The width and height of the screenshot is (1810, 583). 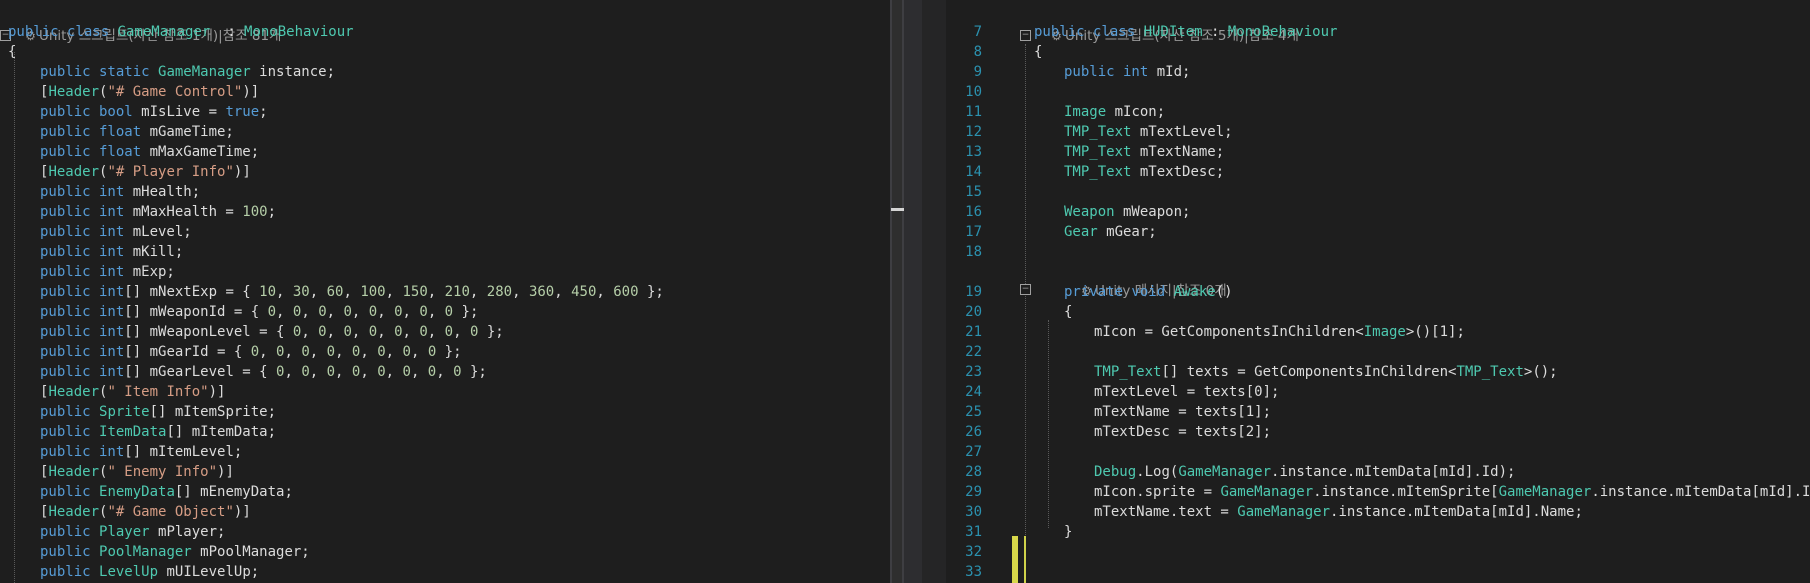 What do you see at coordinates (158, 252) in the screenshot?
I see `code-token: mKill;` at bounding box center [158, 252].